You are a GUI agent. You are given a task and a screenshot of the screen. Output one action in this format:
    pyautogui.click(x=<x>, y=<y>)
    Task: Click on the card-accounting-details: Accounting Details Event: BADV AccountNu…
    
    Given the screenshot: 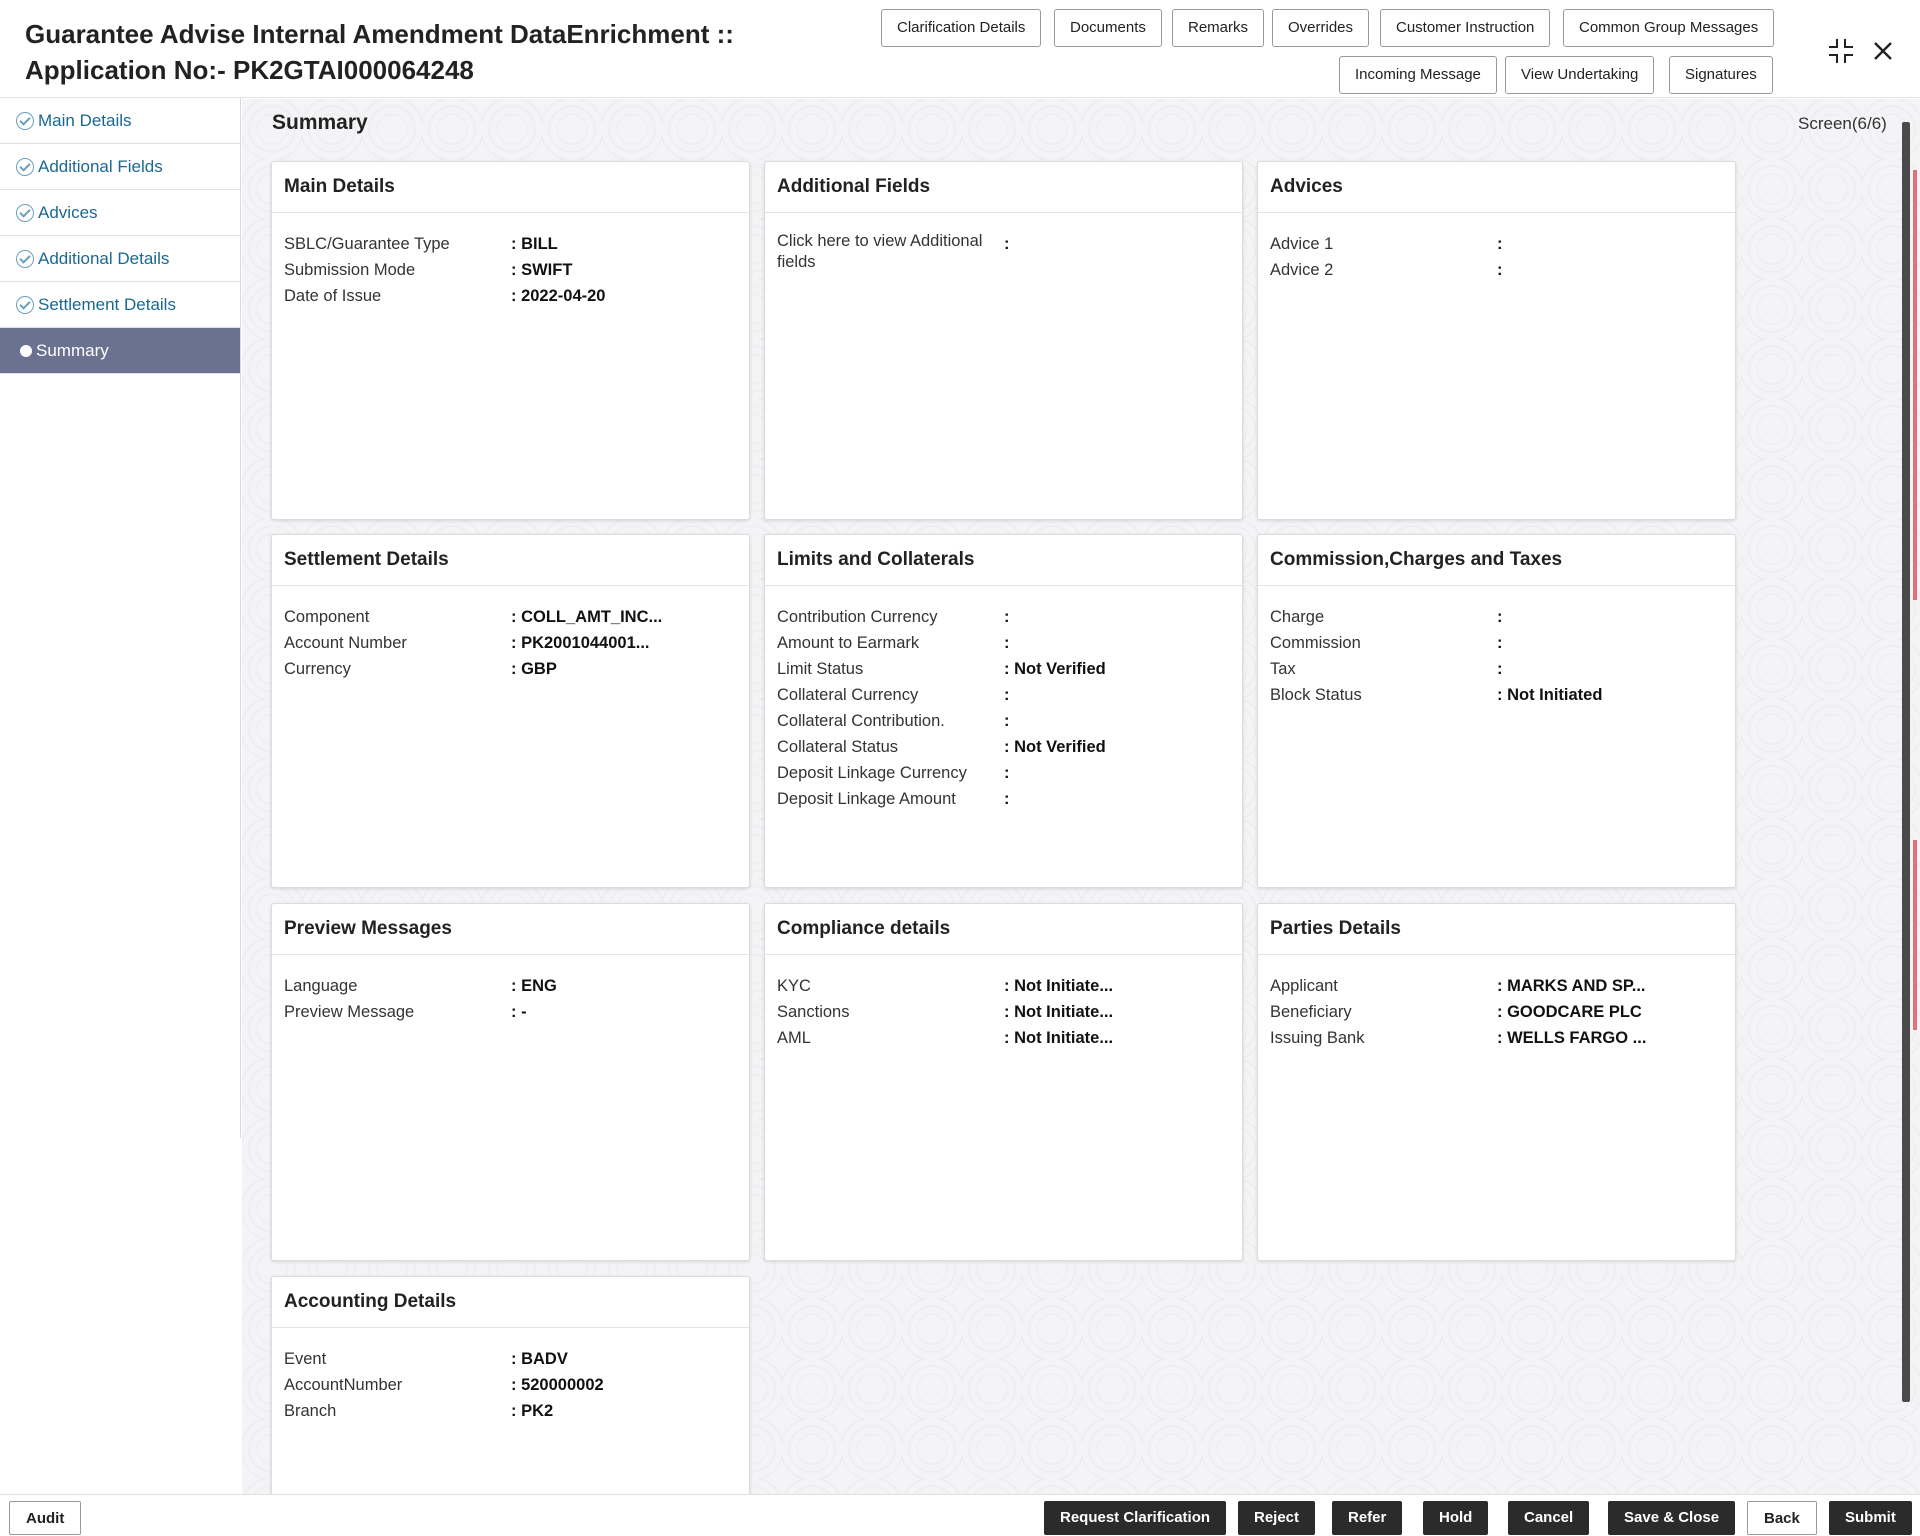 What is the action you would take?
    pyautogui.click(x=510, y=1388)
    